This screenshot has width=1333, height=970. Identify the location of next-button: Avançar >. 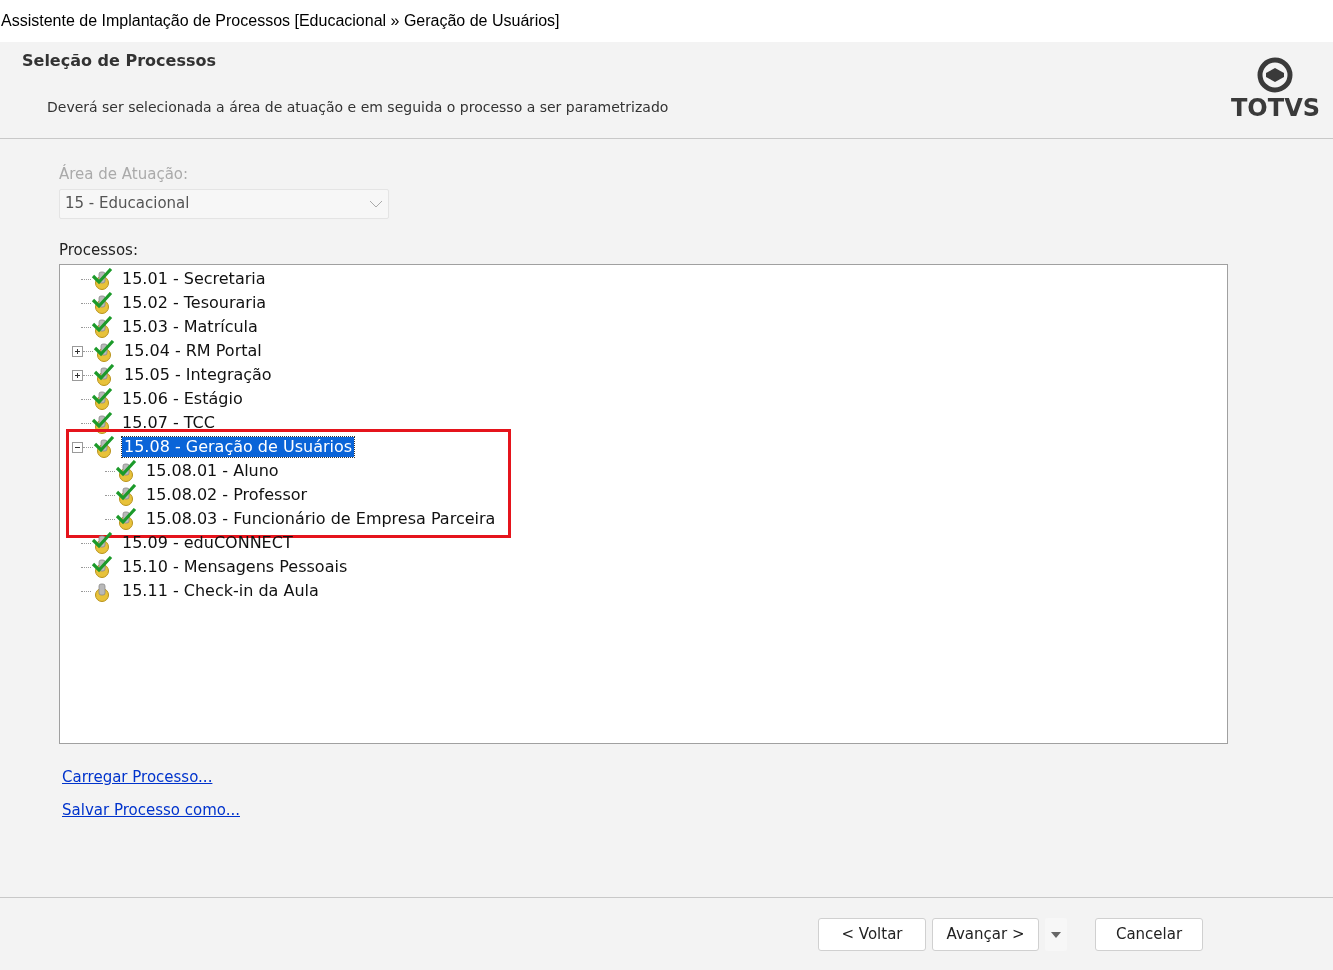
(985, 934).